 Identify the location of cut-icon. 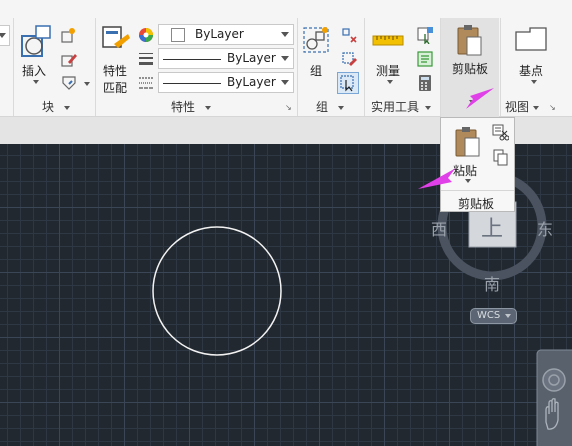
(500, 132).